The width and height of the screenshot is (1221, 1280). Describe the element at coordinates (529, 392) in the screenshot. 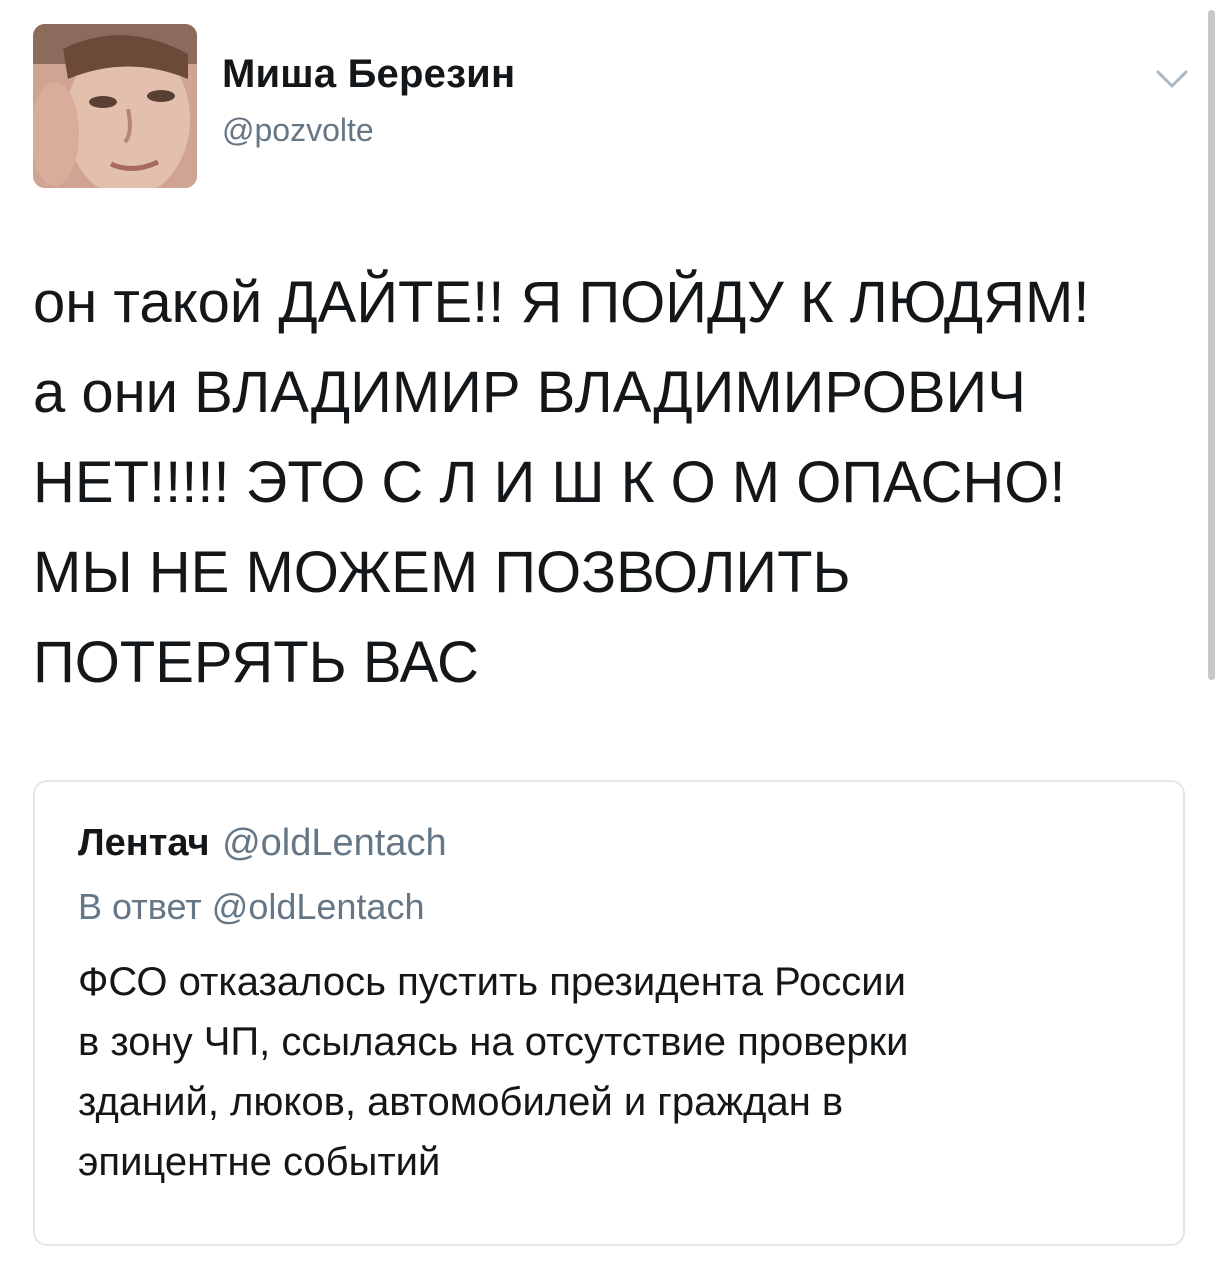

I see `tweet-text-line: а они ВЛАДИМИР ВЛАДИМИРОВИЧ` at that location.